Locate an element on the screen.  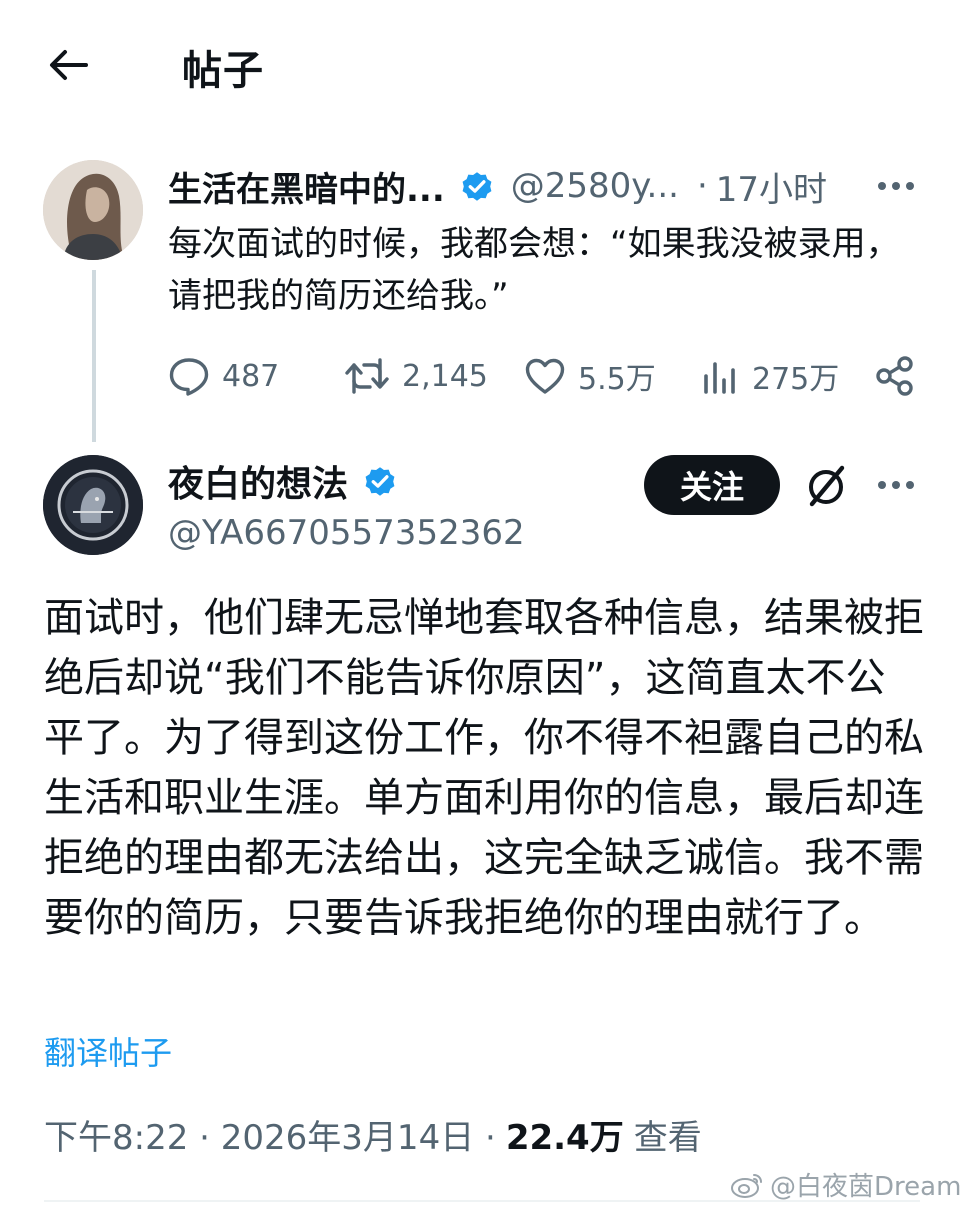
heart-icon is located at coordinates (545, 376).